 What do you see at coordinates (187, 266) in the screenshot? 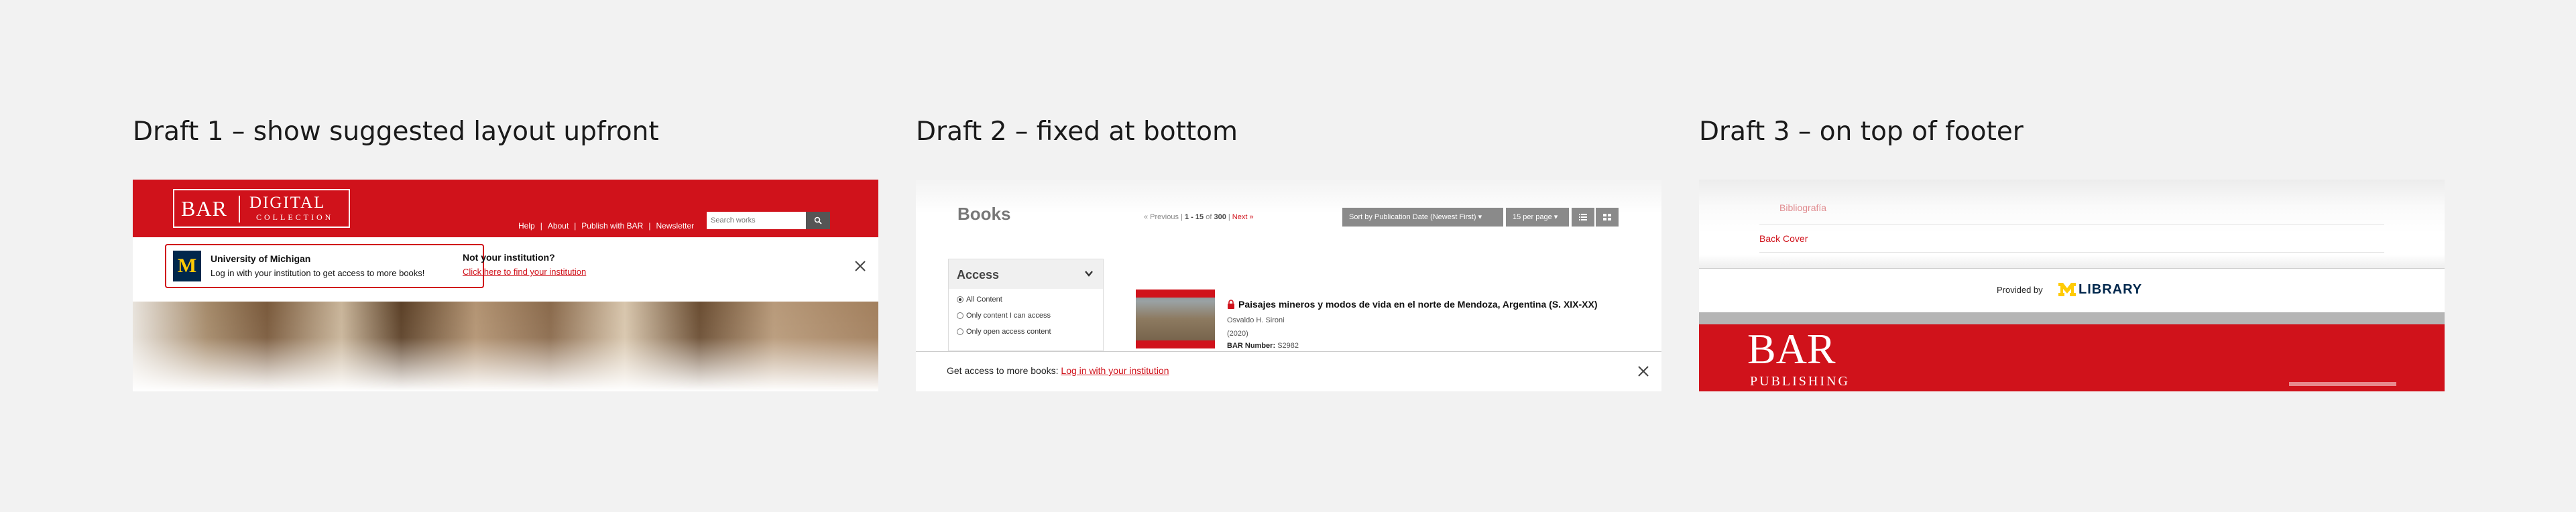
I see `umich-logo: M` at bounding box center [187, 266].